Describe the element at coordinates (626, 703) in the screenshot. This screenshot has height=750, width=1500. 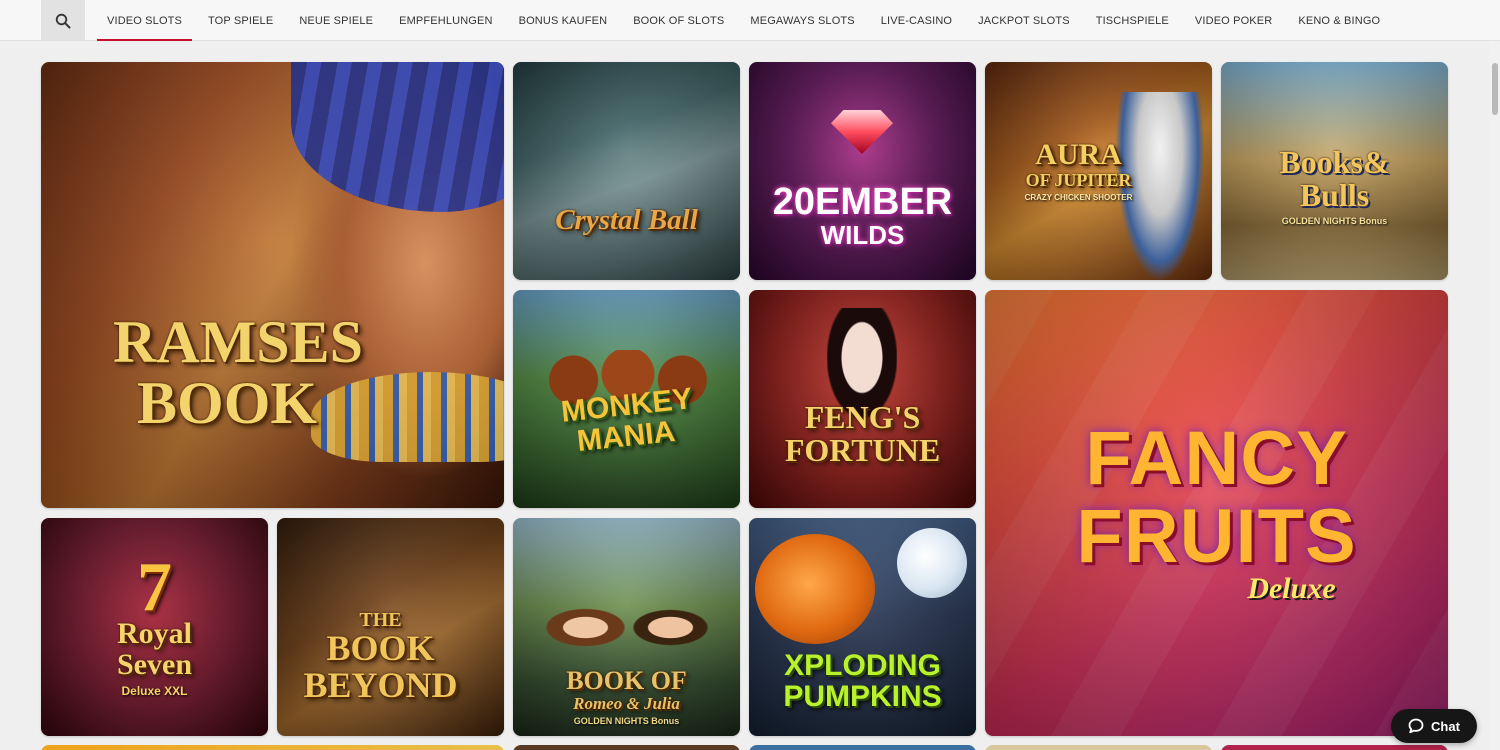
I see `game-title-line: Romeo & Julia` at that location.